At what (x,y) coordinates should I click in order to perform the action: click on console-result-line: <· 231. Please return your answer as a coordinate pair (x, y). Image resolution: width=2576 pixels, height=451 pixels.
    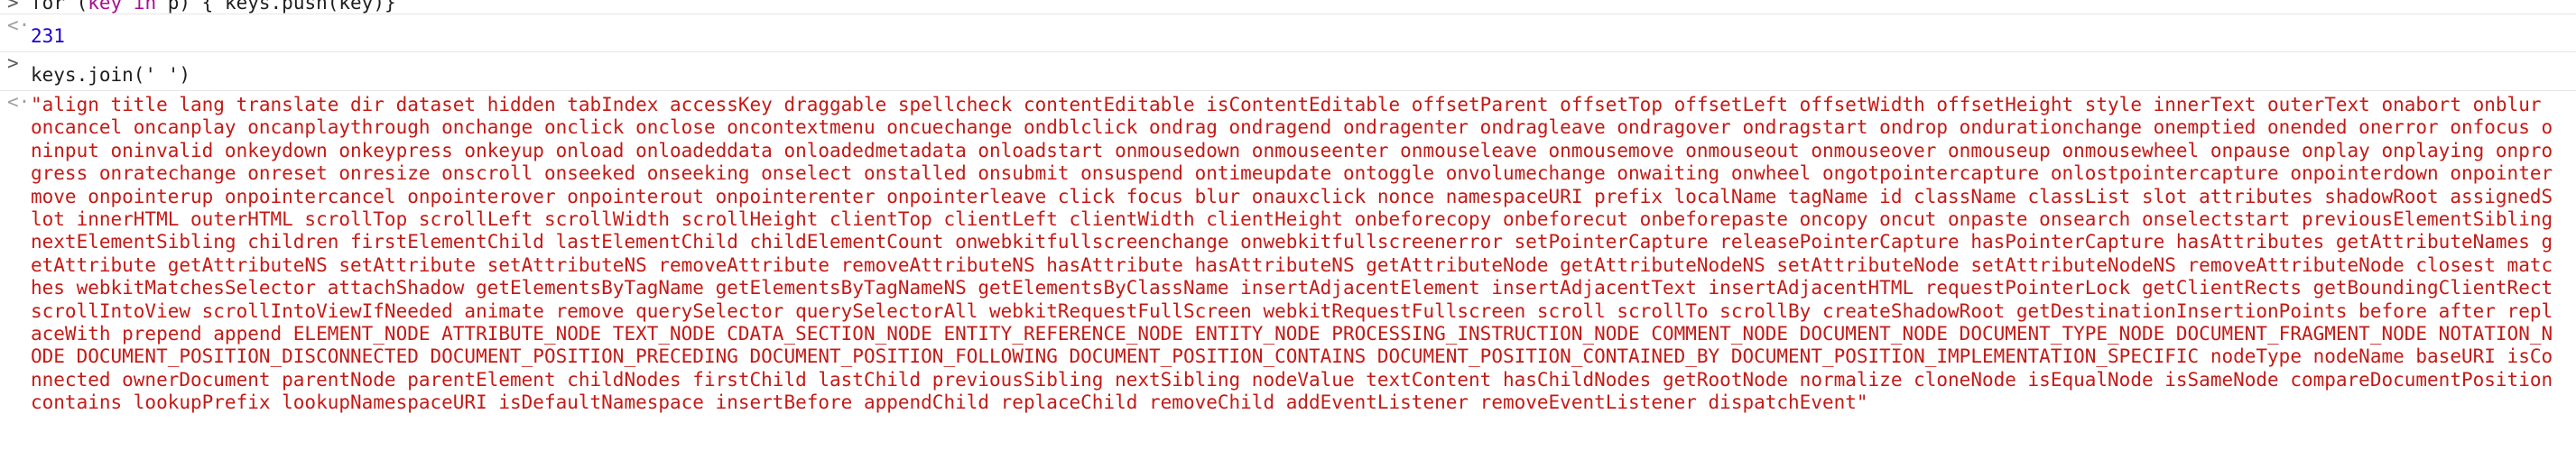
    Looking at the image, I should click on (1288, 33).